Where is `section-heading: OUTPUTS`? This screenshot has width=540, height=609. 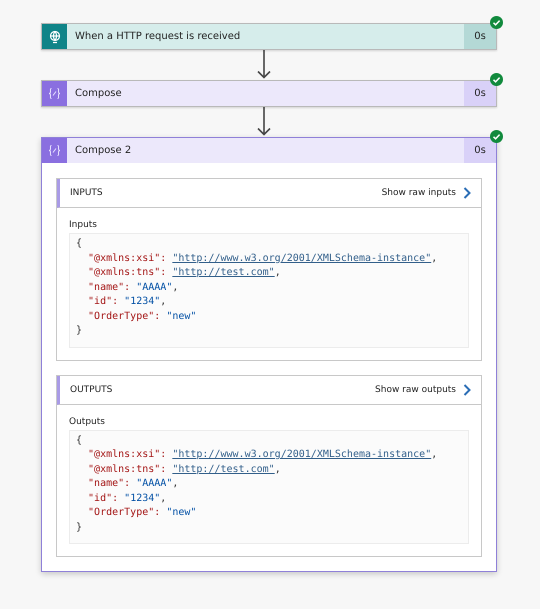 section-heading: OUTPUTS is located at coordinates (91, 389).